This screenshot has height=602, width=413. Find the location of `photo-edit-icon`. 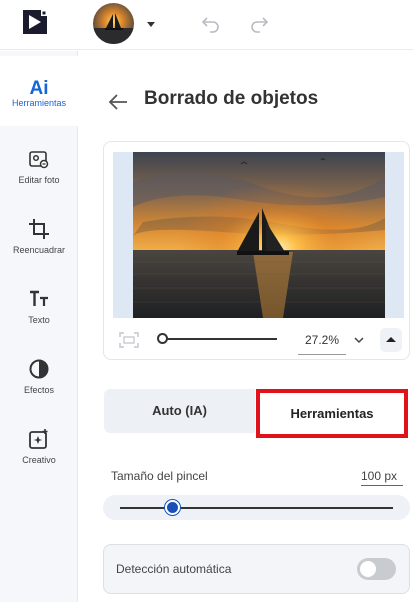

photo-edit-icon is located at coordinates (39, 160).